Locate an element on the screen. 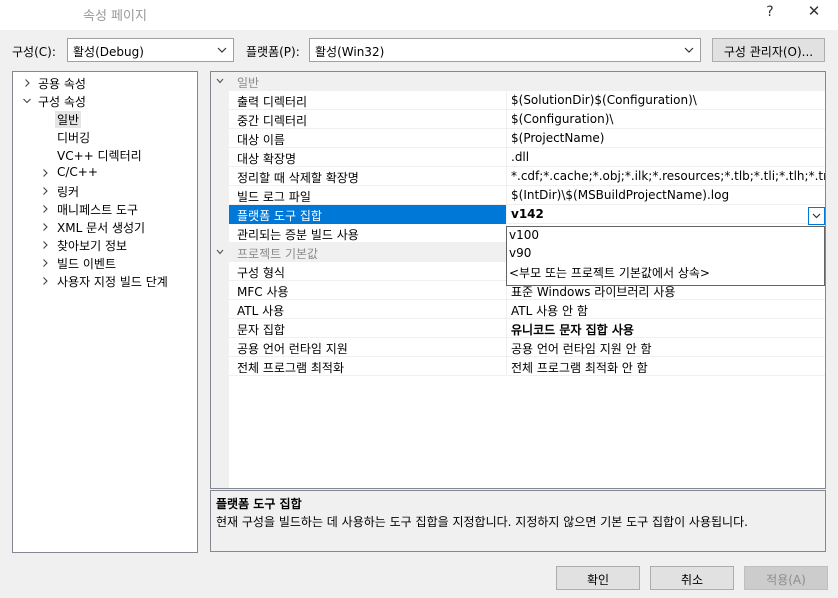 Image resolution: width=838 pixels, height=598 pixels. property-value: ATL 사용 안 함 is located at coordinates (666, 309).